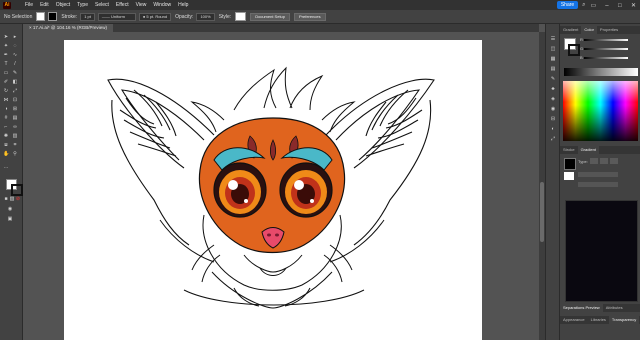 The width and height of the screenshot is (640, 340). I want to click on preferences-button: Preferences, so click(310, 16).